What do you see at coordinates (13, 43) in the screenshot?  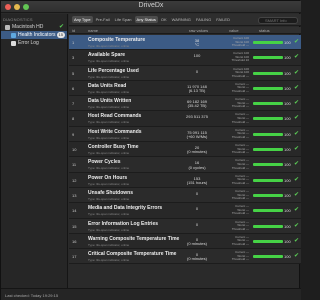 I see `document-icon` at bounding box center [13, 43].